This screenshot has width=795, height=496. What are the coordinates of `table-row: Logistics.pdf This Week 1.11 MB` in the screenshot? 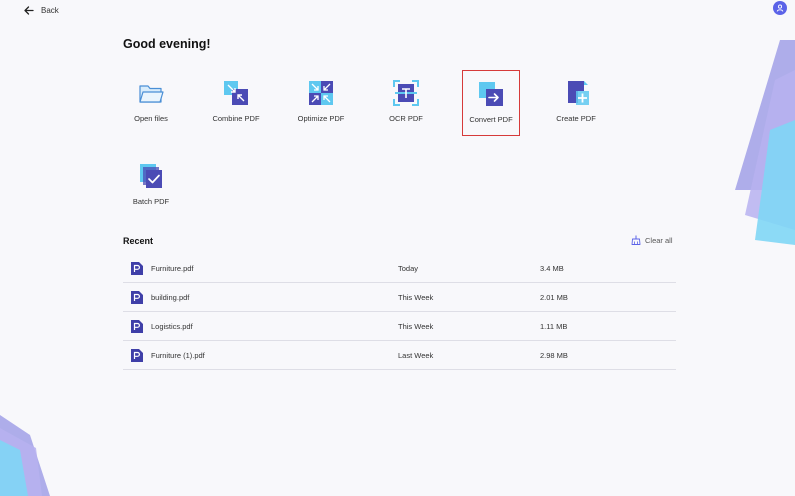 It's located at (399, 326).